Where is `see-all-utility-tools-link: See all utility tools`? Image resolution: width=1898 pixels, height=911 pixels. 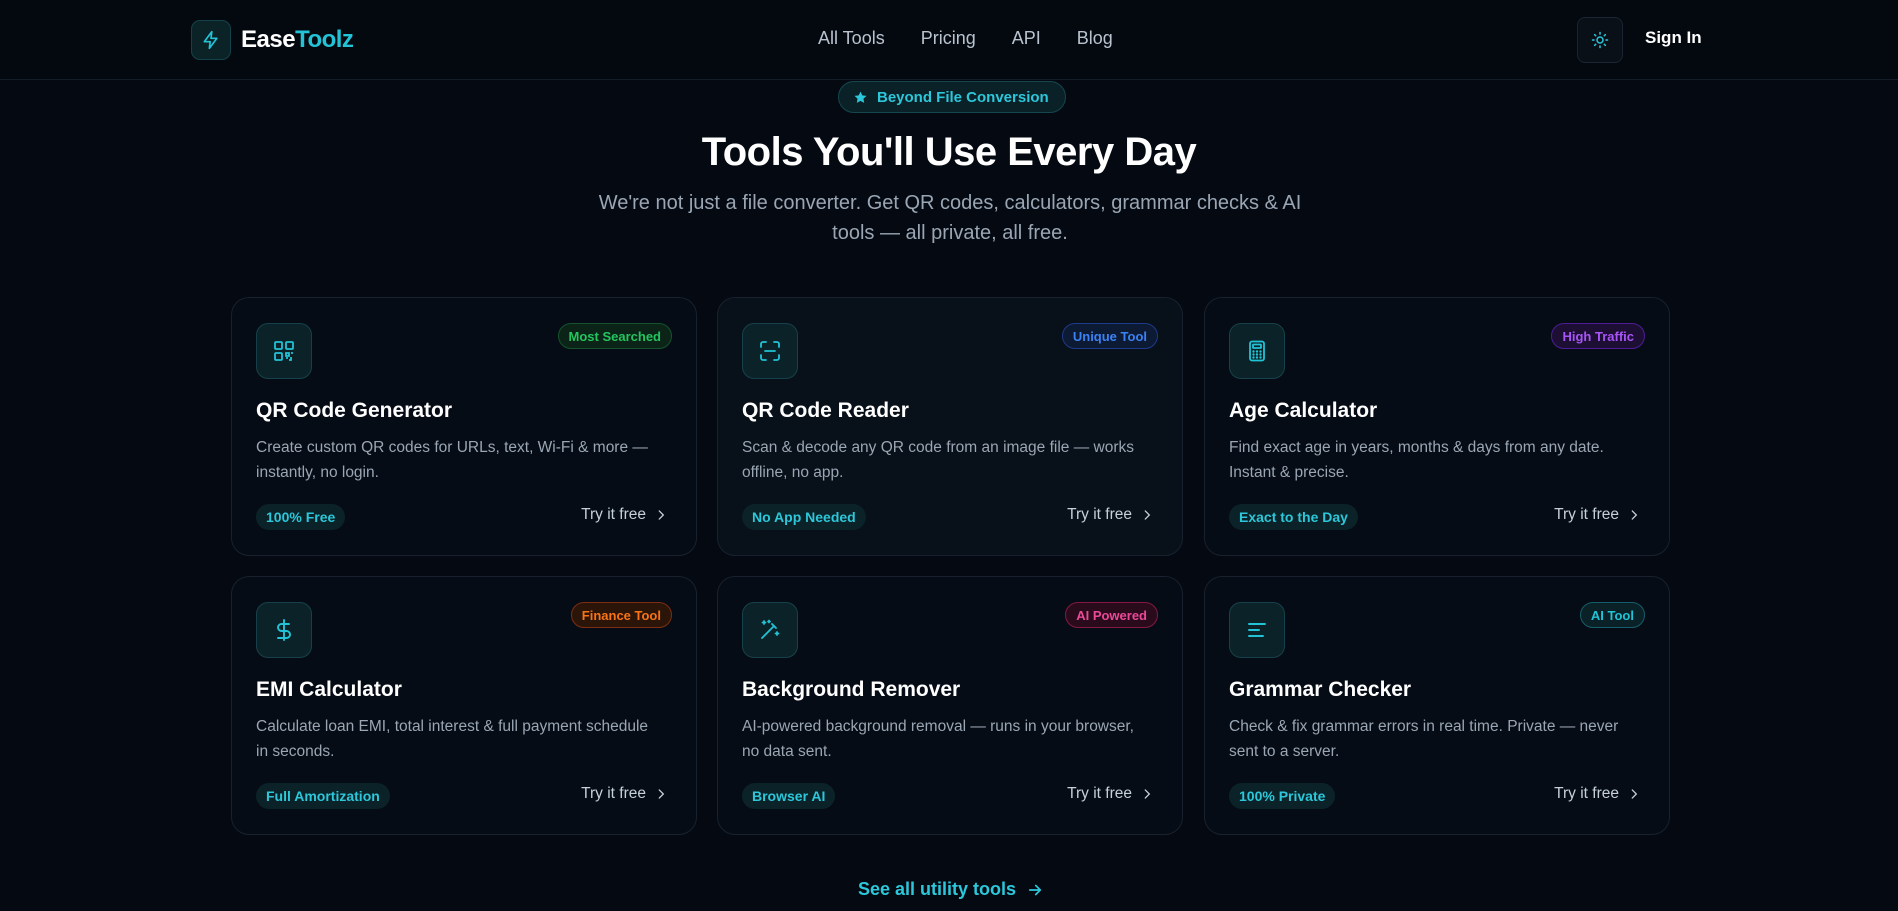
see-all-utility-tools-link: See all utility tools is located at coordinates (951, 889).